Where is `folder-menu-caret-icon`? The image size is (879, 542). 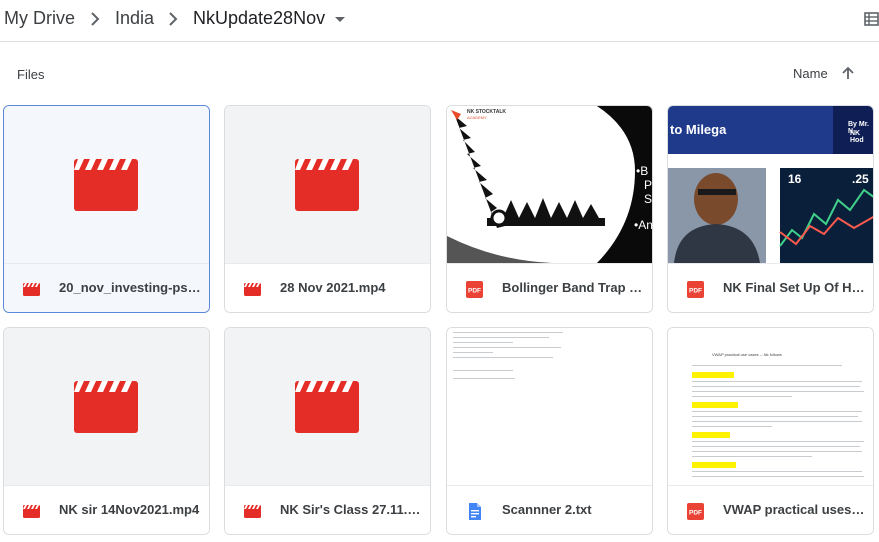 folder-menu-caret-icon is located at coordinates (340, 20).